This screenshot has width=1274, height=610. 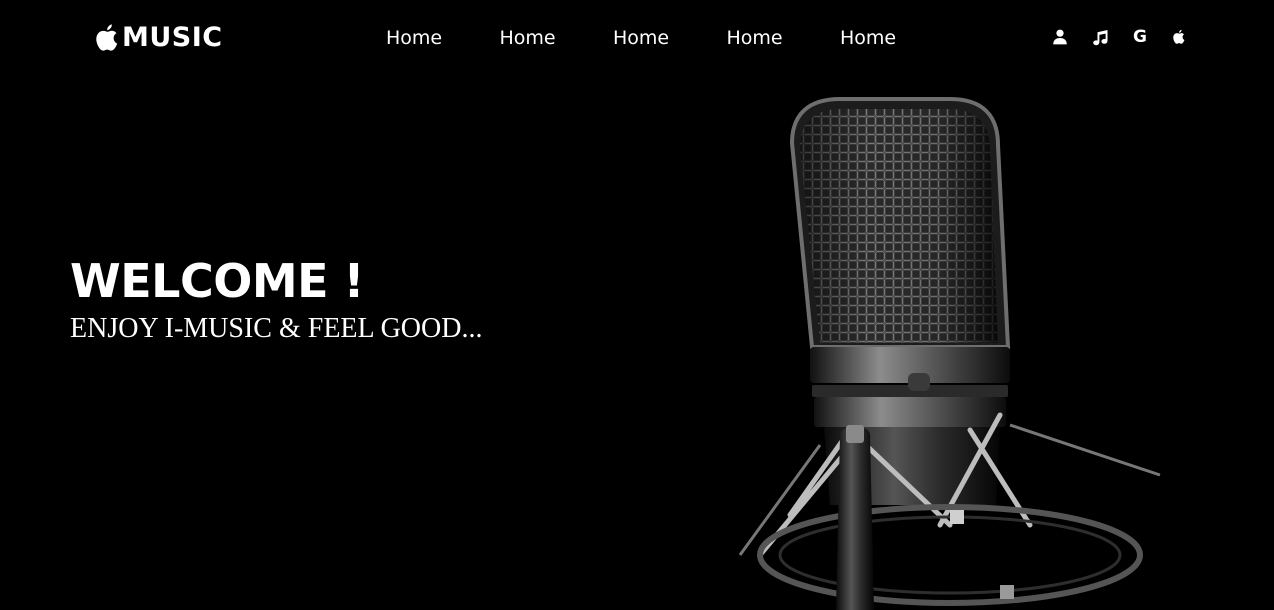 I want to click on hero-title: WELCOME !, so click(x=217, y=281).